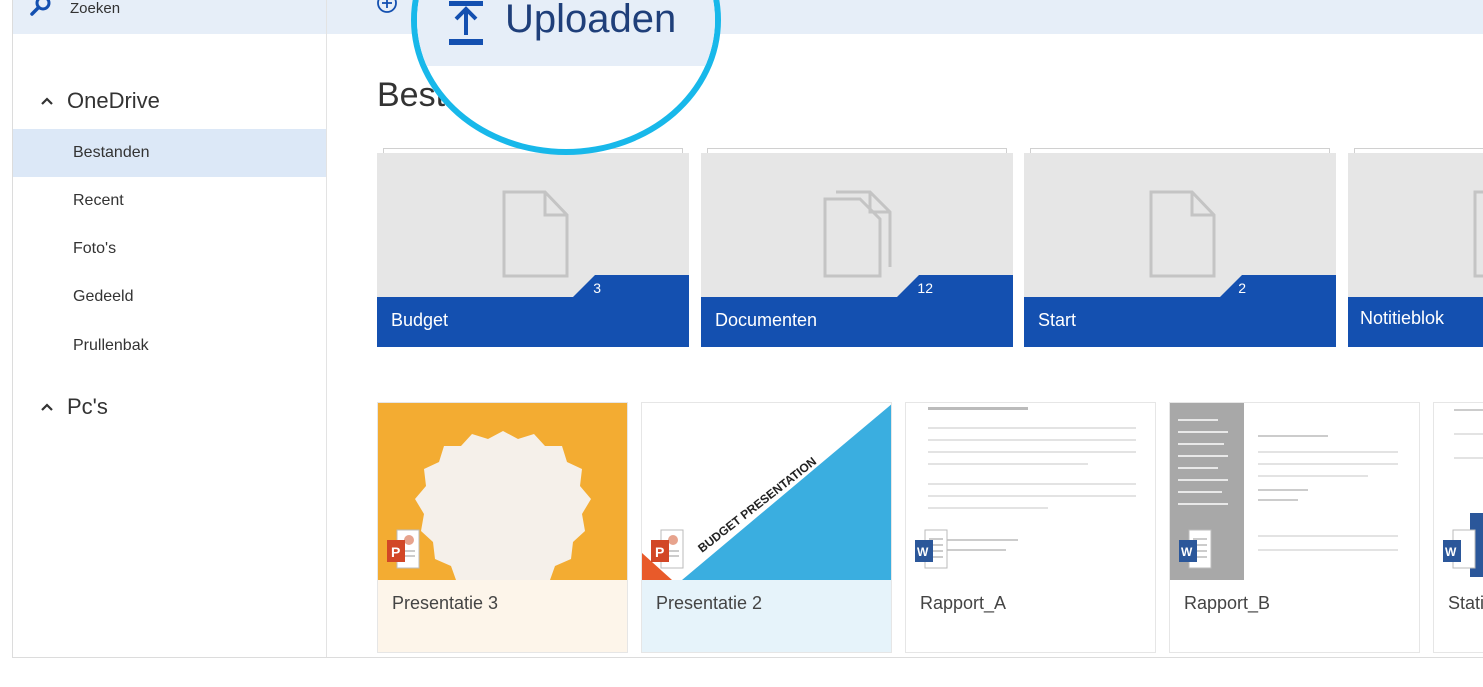 This screenshot has width=1483, height=687. Describe the element at coordinates (1030, 527) in the screenshot. I see `file-tile: W Rapport_A` at that location.